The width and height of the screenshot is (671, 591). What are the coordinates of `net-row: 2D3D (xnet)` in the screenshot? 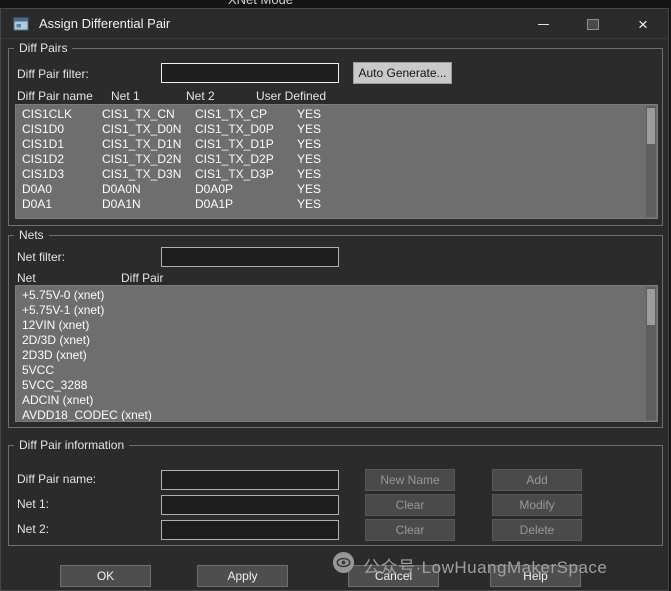 It's located at (330, 355).